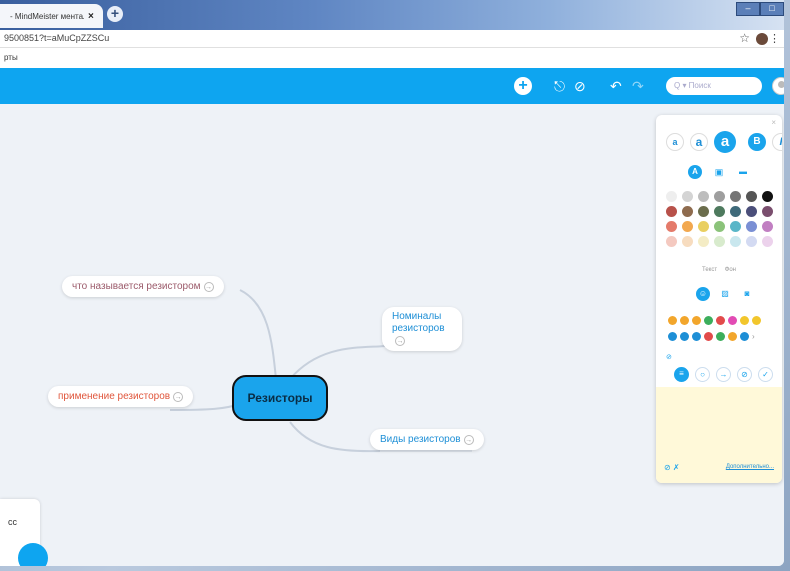  What do you see at coordinates (114, 396) in the screenshot?
I see `topic-label: применение резисторов` at bounding box center [114, 396].